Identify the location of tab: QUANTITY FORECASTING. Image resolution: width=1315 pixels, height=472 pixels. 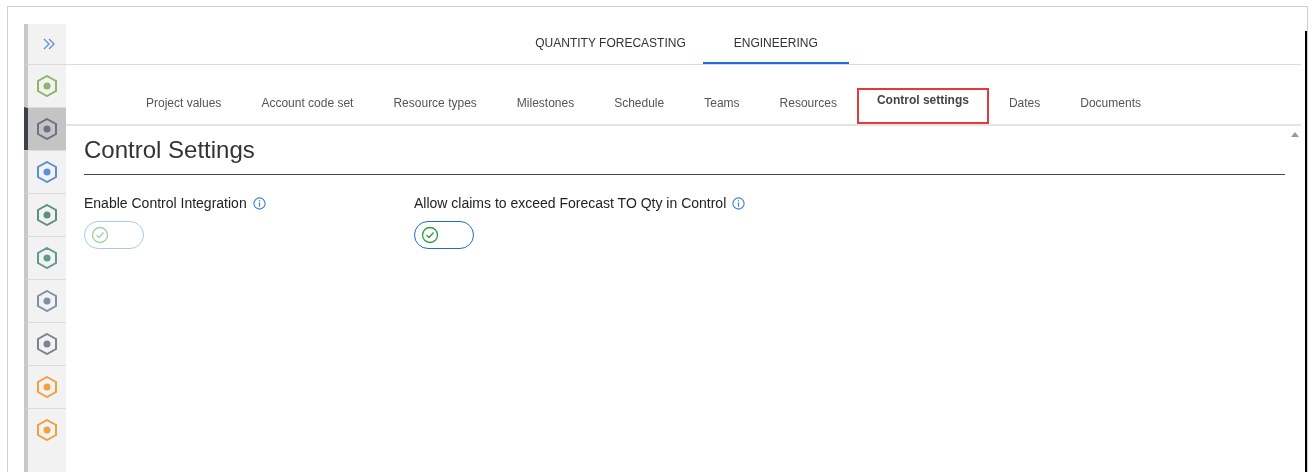
(610, 44).